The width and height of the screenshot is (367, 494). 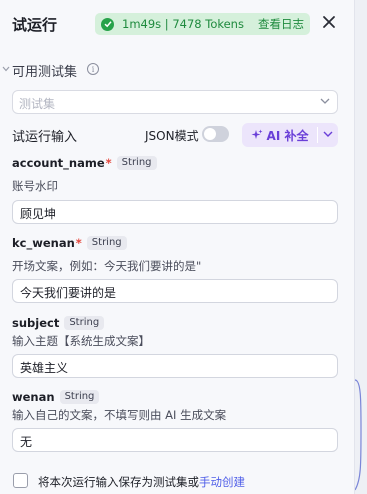 I want to click on ai-fill-label: AI 补全, so click(x=287, y=135).